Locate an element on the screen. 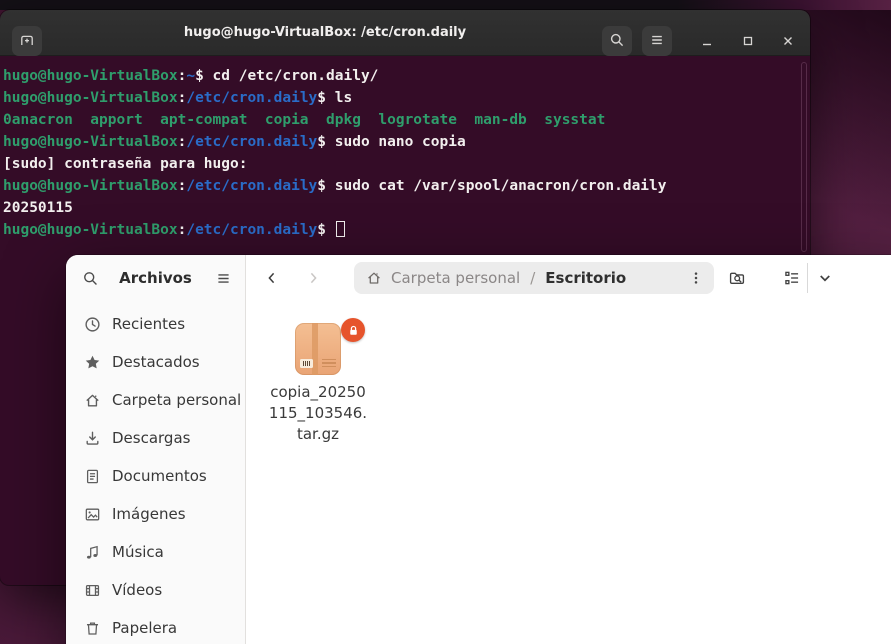 The width and height of the screenshot is (891, 644). search-icon is located at coordinates (617, 41).